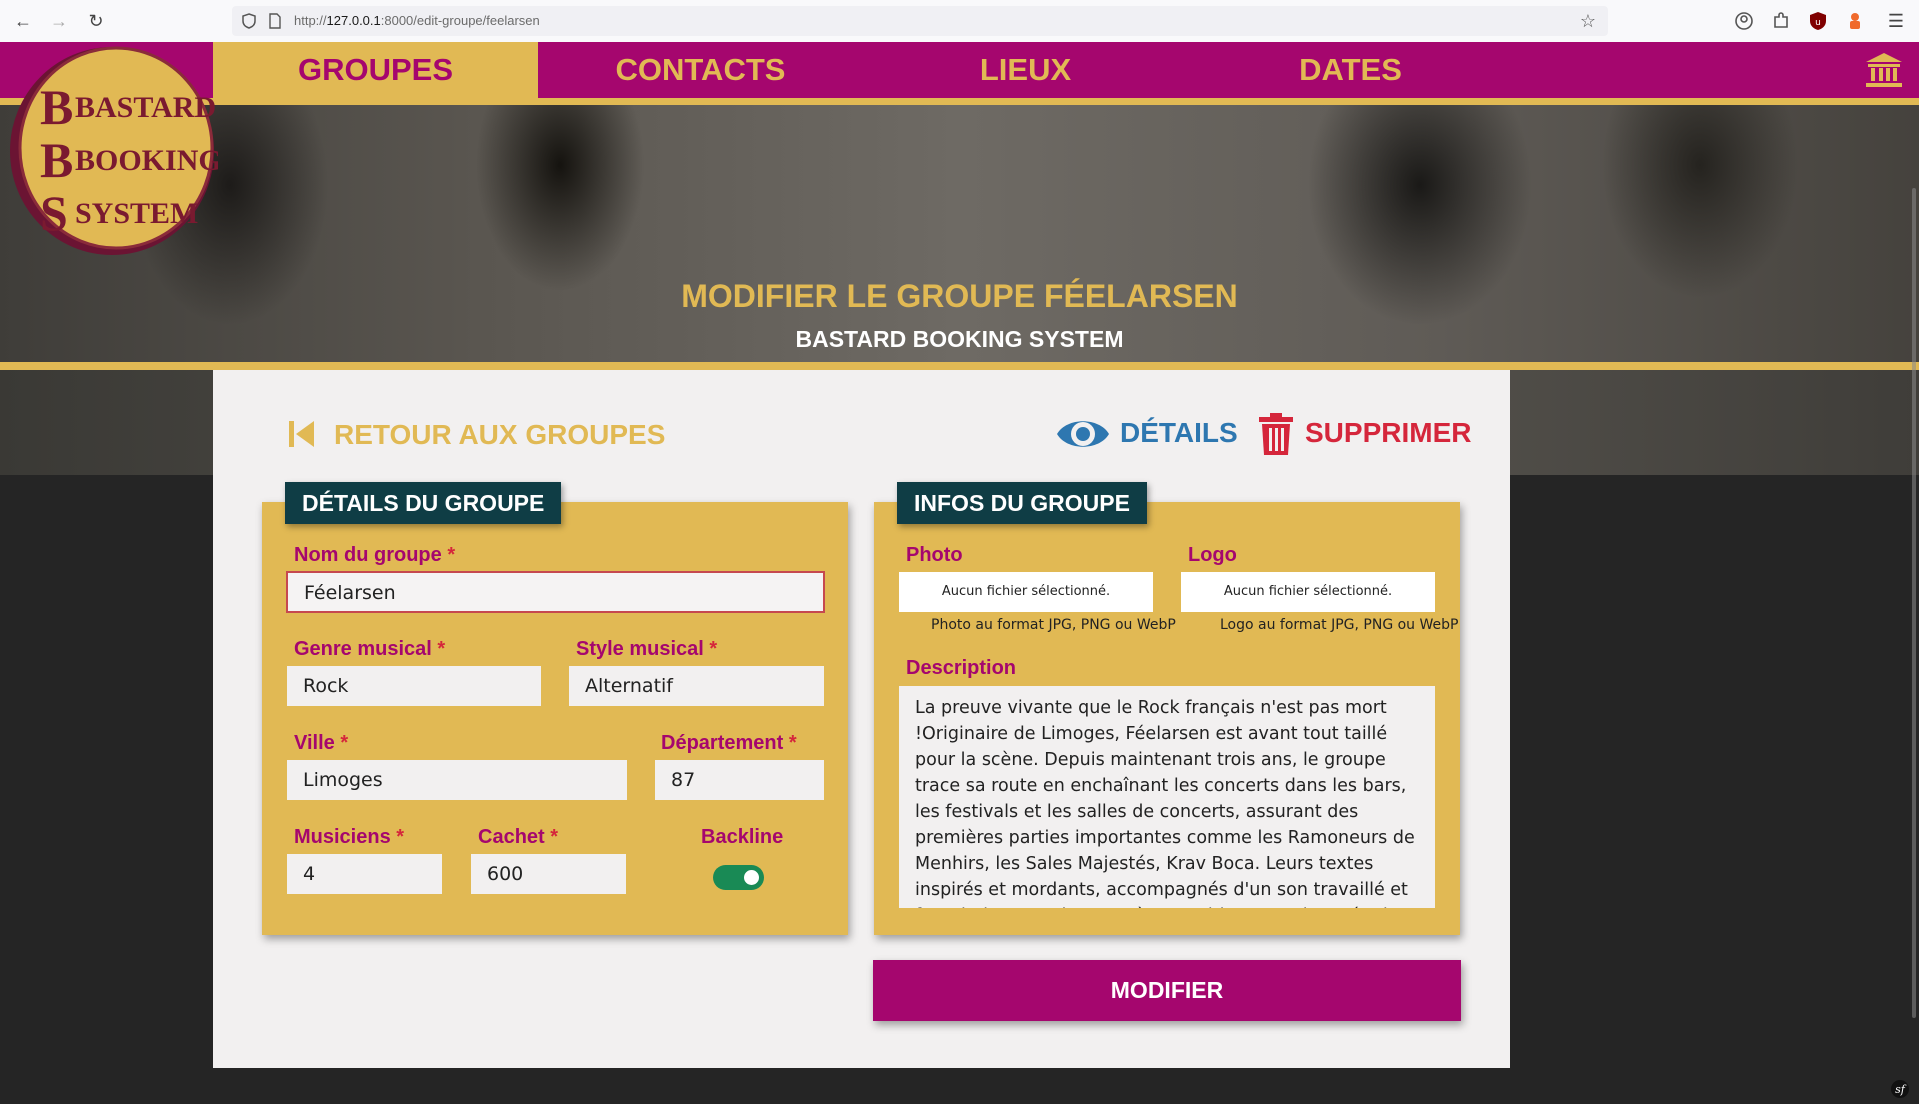  Describe the element at coordinates (499, 435) in the screenshot. I see `back-to-groups-link: RETOUR AUX GROUPES` at that location.